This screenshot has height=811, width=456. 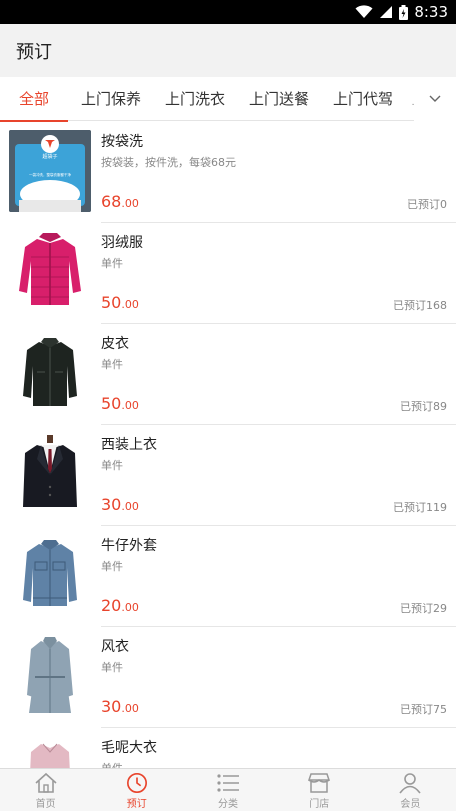 I want to click on nav-label: 首页, so click(x=45, y=804).